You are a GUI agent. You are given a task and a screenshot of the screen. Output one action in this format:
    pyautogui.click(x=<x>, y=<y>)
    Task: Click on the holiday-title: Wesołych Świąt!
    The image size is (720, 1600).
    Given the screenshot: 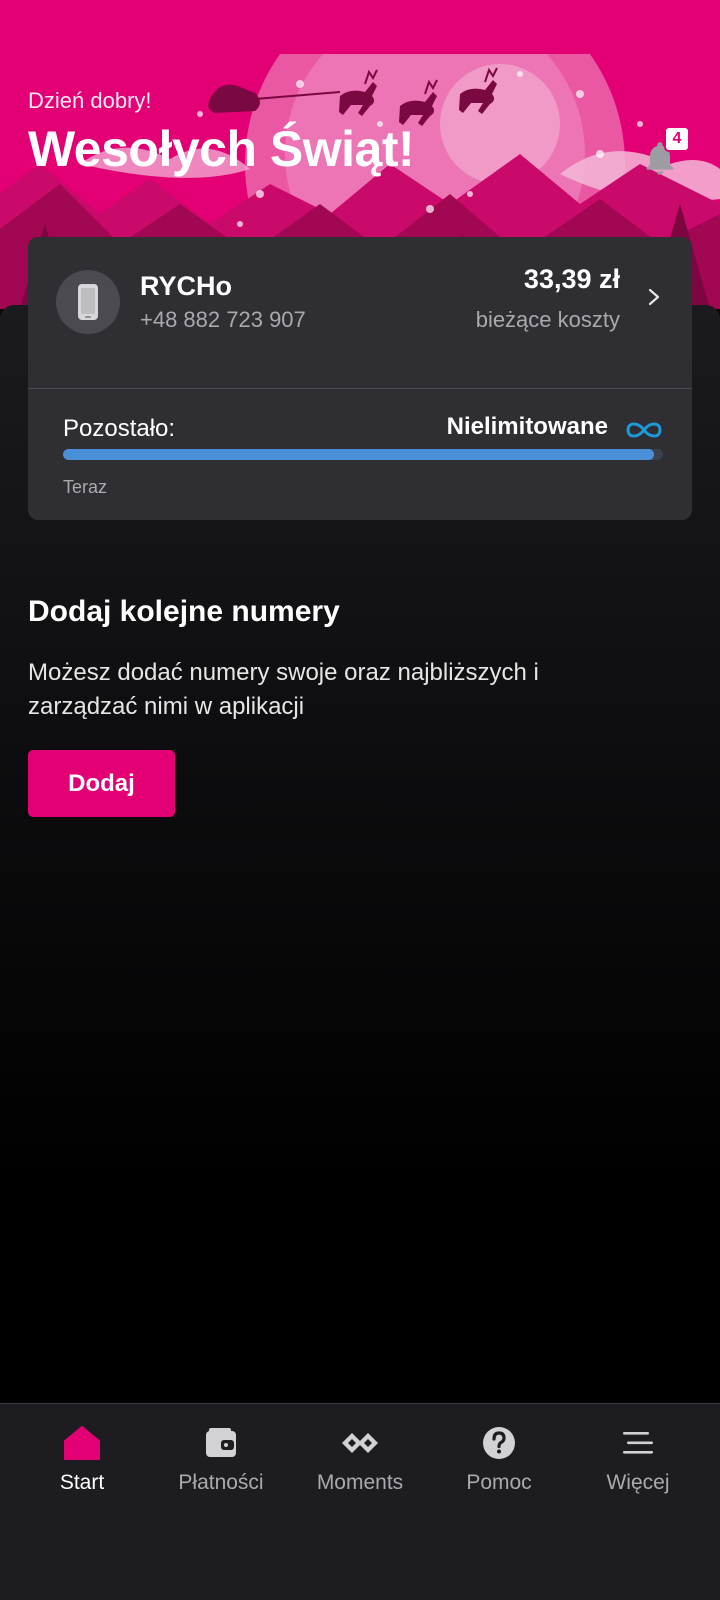 What is the action you would take?
    pyautogui.click(x=221, y=149)
    